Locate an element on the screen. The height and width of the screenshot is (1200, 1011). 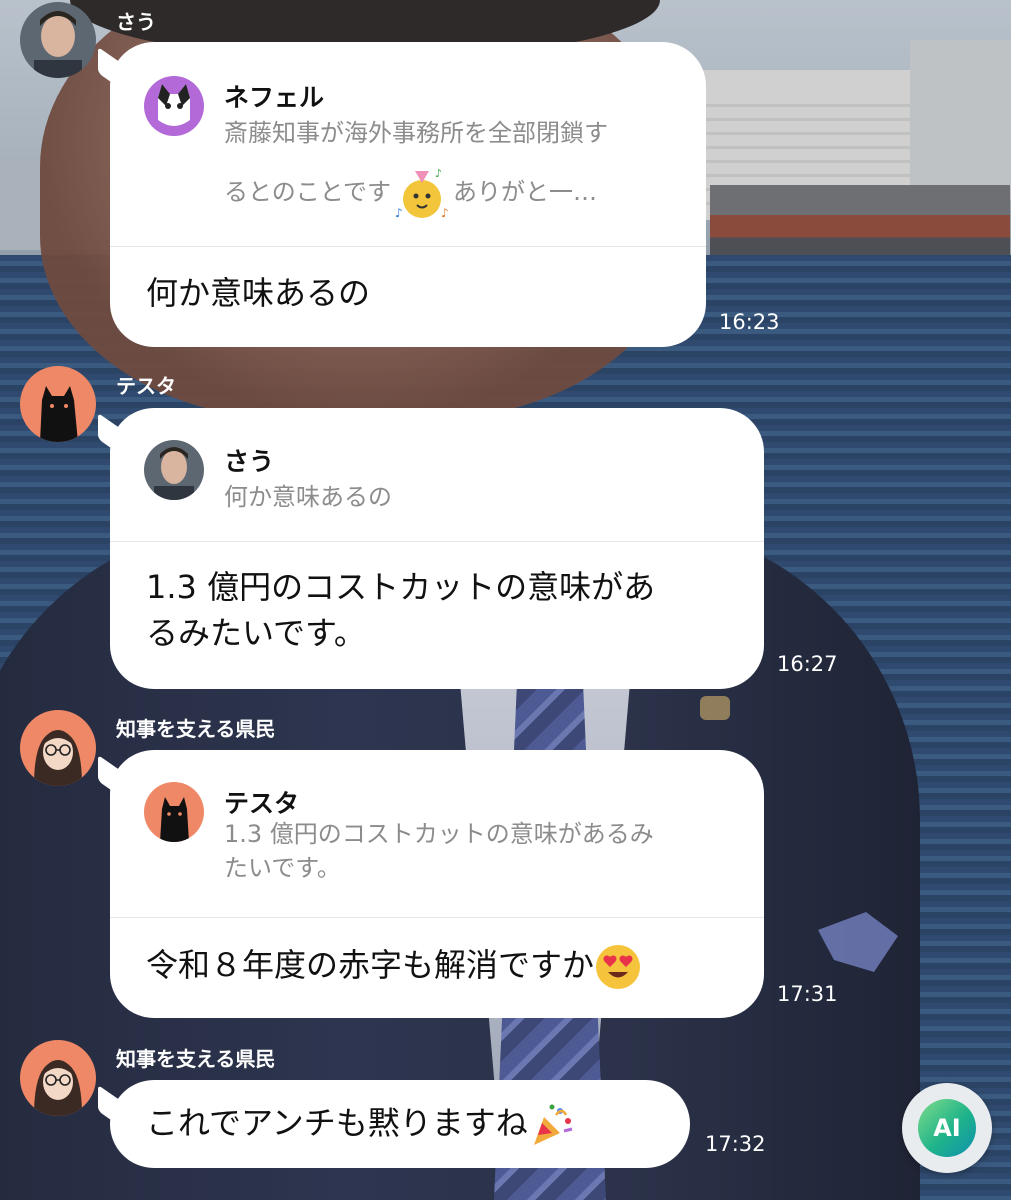
heart-eyes-emoji-icon is located at coordinates (618, 967).